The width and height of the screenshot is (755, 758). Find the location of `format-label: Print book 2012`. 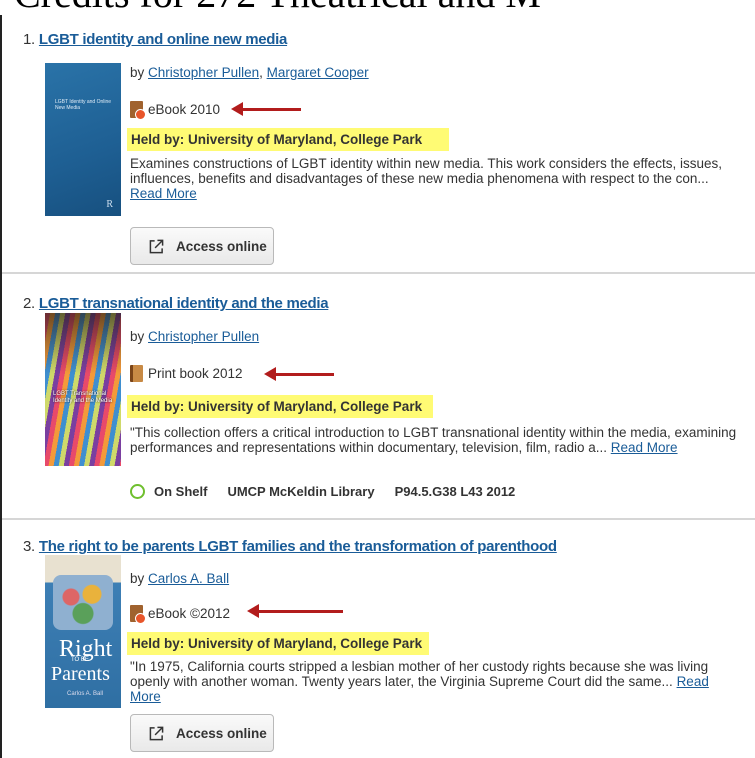

format-label: Print book 2012 is located at coordinates (195, 373).